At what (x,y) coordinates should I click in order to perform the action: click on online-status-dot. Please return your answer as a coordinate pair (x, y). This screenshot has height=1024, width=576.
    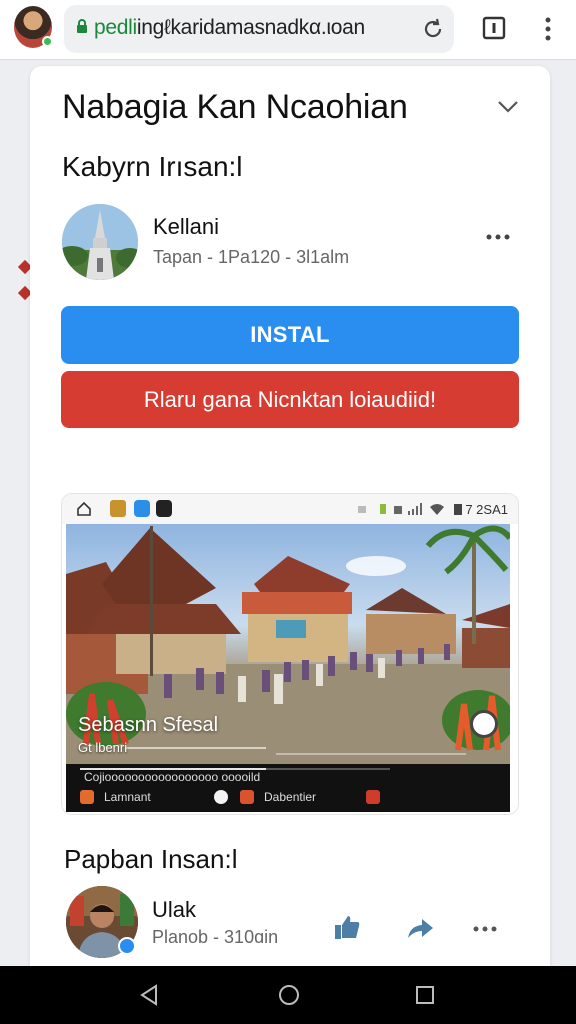
    Looking at the image, I should click on (47, 41).